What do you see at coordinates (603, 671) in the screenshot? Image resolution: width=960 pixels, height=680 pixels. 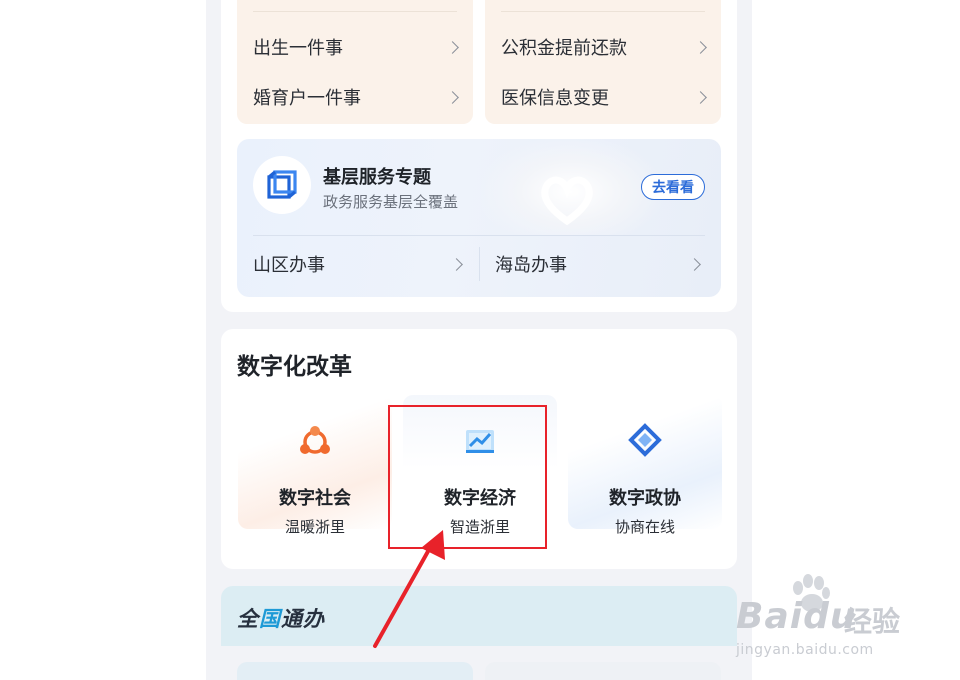 I see `national-card-right` at bounding box center [603, 671].